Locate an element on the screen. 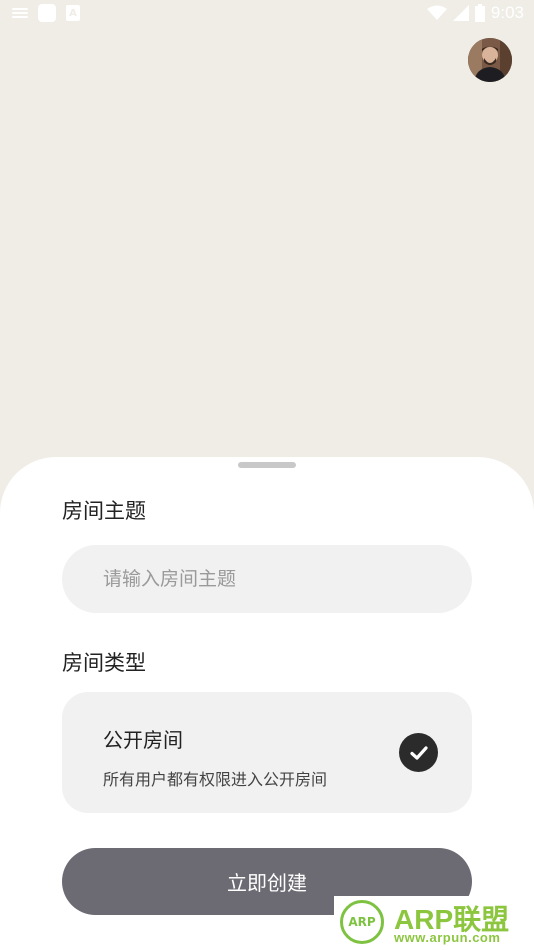 The height and width of the screenshot is (950, 534). arp-logo-icon: ARP is located at coordinates (362, 922).